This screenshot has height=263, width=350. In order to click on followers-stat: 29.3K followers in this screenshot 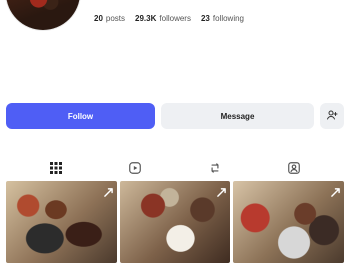, I will do `click(163, 18)`.